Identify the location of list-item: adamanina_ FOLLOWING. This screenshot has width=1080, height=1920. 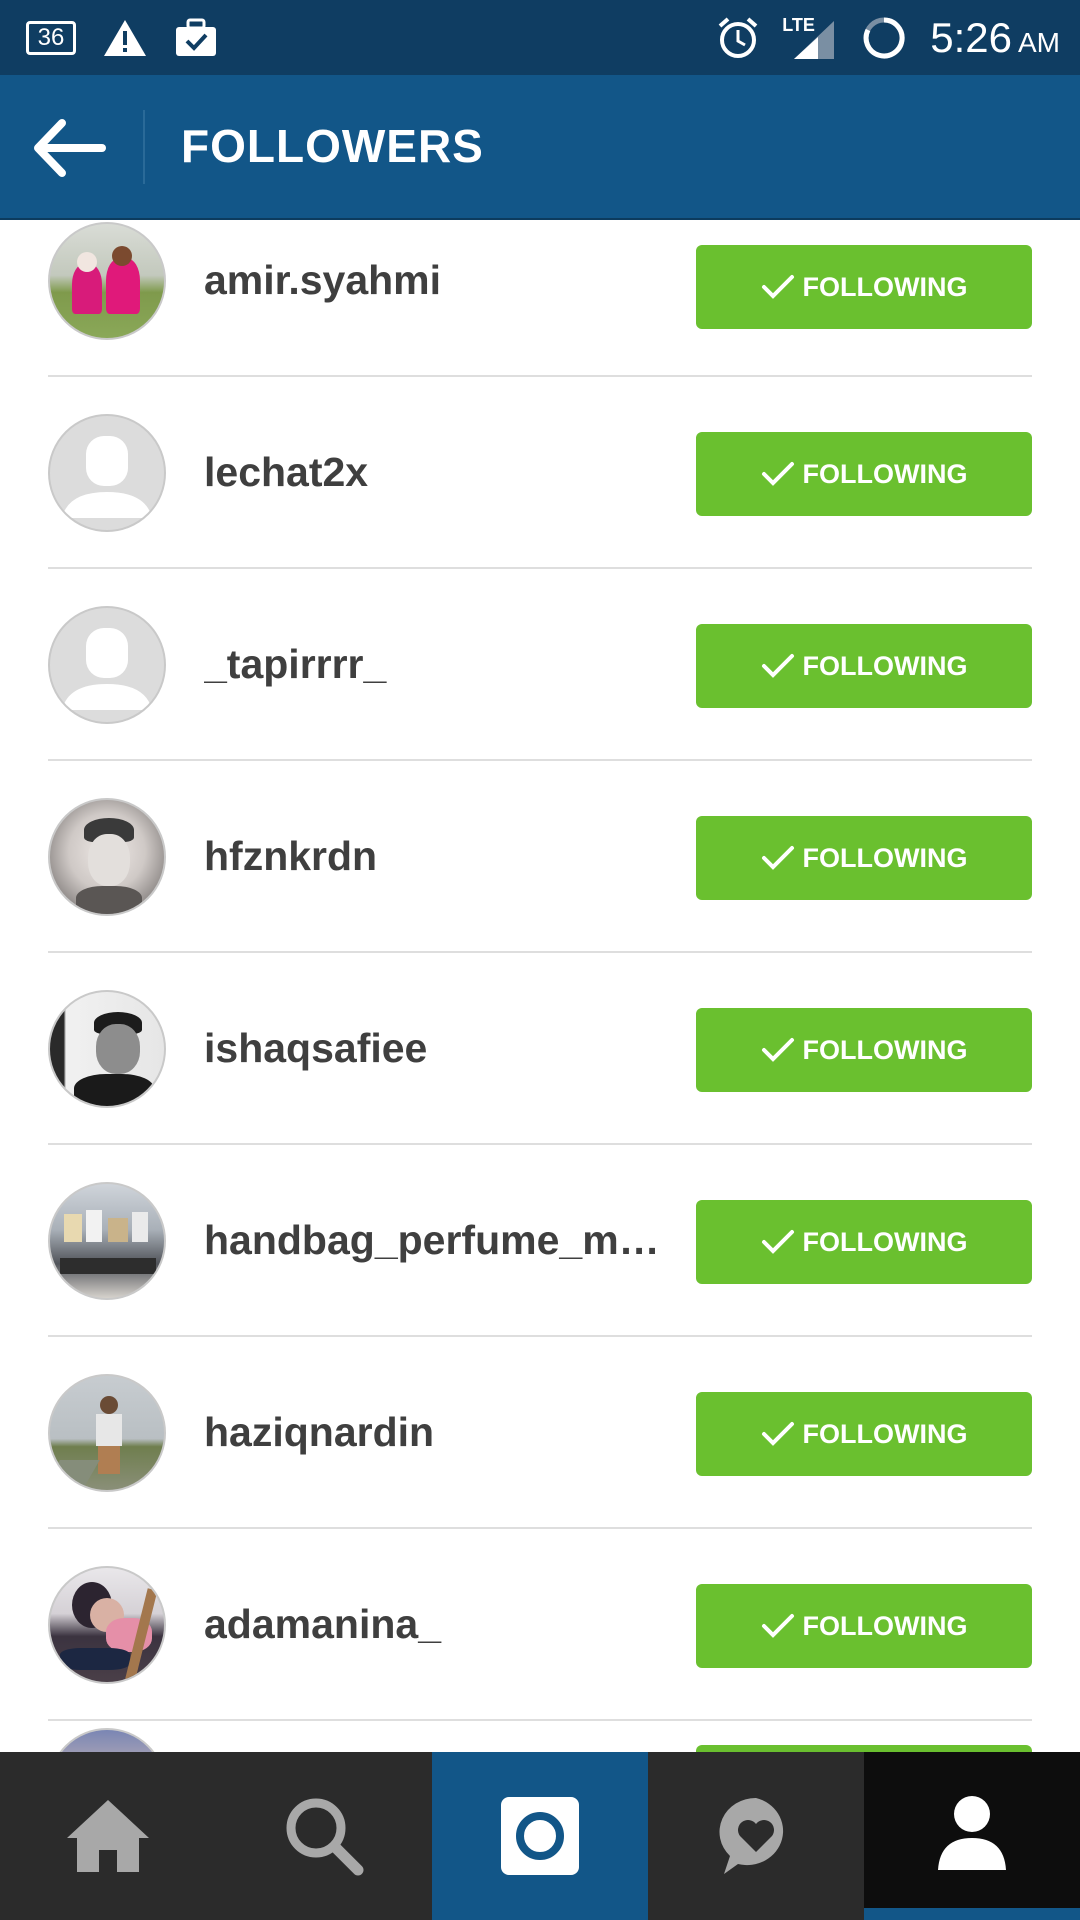
(540, 1625).